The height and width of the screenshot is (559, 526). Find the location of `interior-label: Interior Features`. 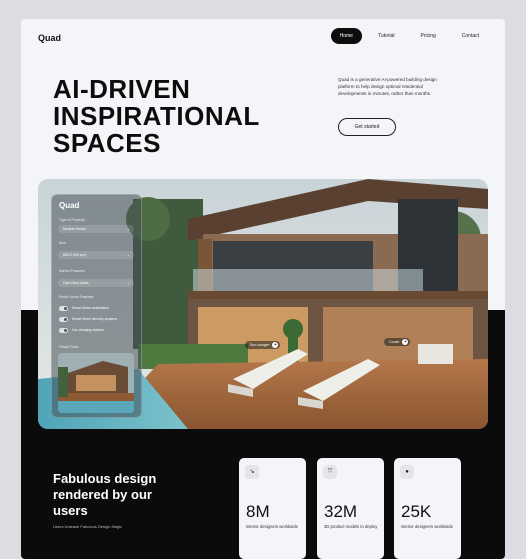

interior-label: Interior Features is located at coordinates (72, 271).